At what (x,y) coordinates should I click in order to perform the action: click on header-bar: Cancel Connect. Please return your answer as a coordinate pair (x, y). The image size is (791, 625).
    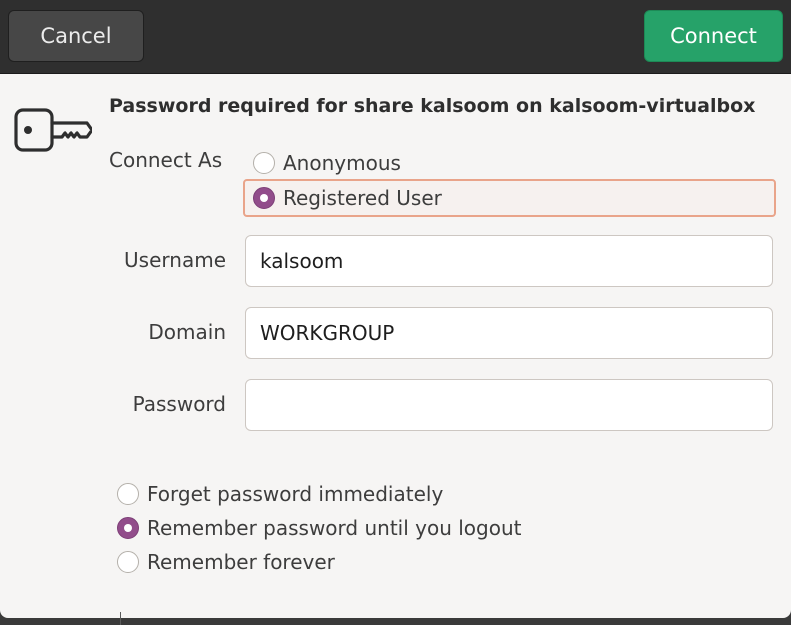
    Looking at the image, I should click on (395, 37).